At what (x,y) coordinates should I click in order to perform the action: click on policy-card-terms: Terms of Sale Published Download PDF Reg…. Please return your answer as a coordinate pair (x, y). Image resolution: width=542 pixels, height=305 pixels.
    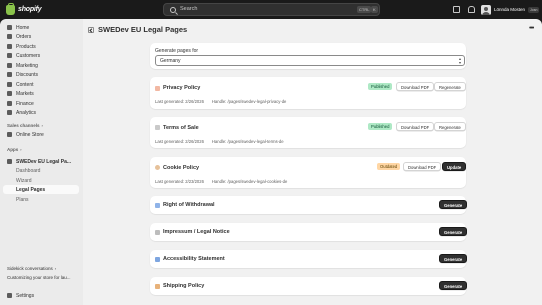
    Looking at the image, I should click on (308, 132).